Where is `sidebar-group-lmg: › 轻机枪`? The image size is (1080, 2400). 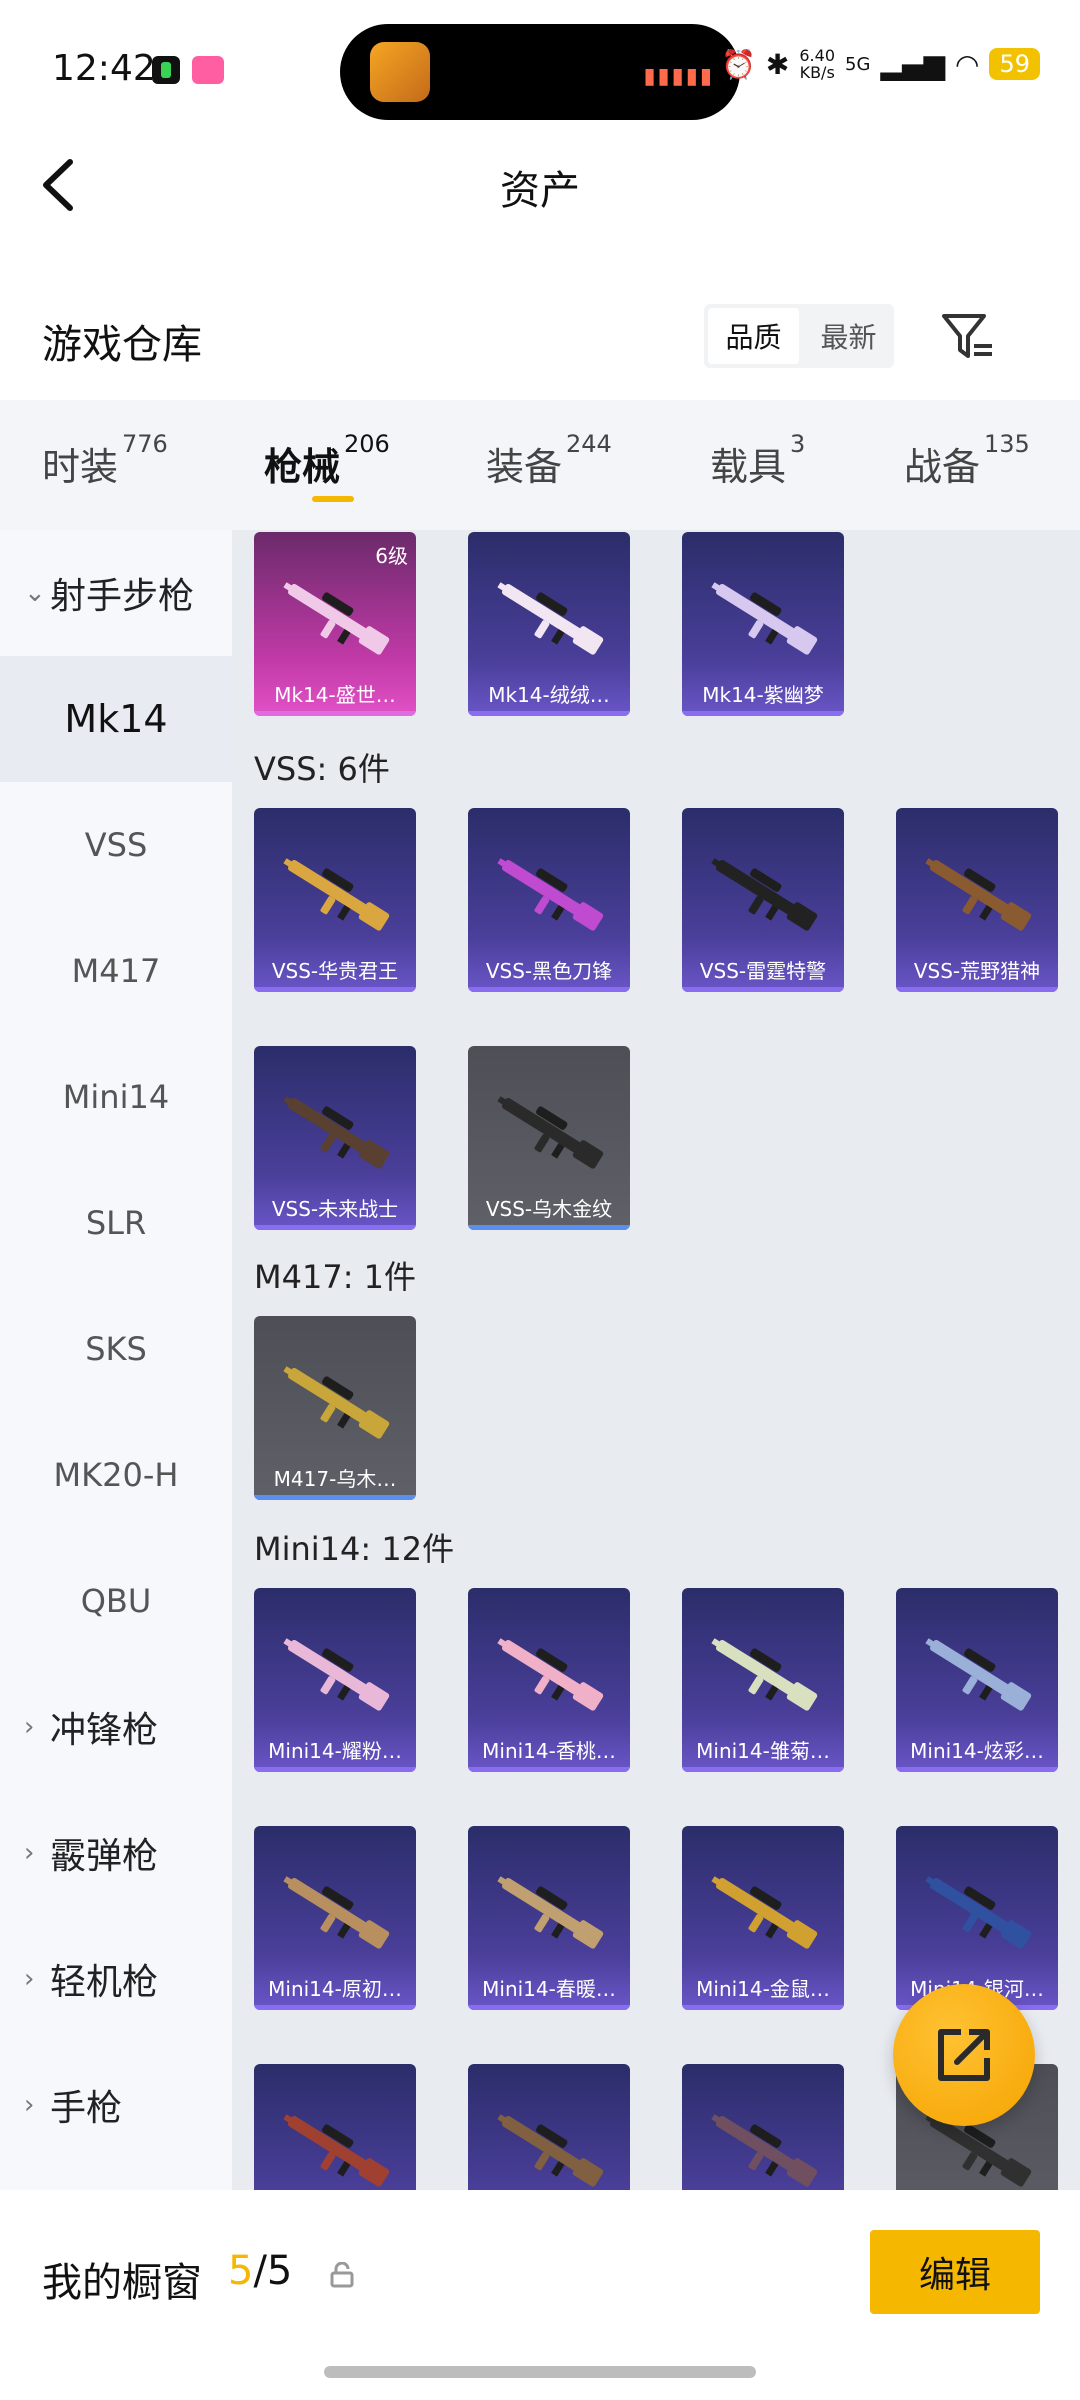
sidebar-group-lmg: › 轻机枪 is located at coordinates (116, 1979).